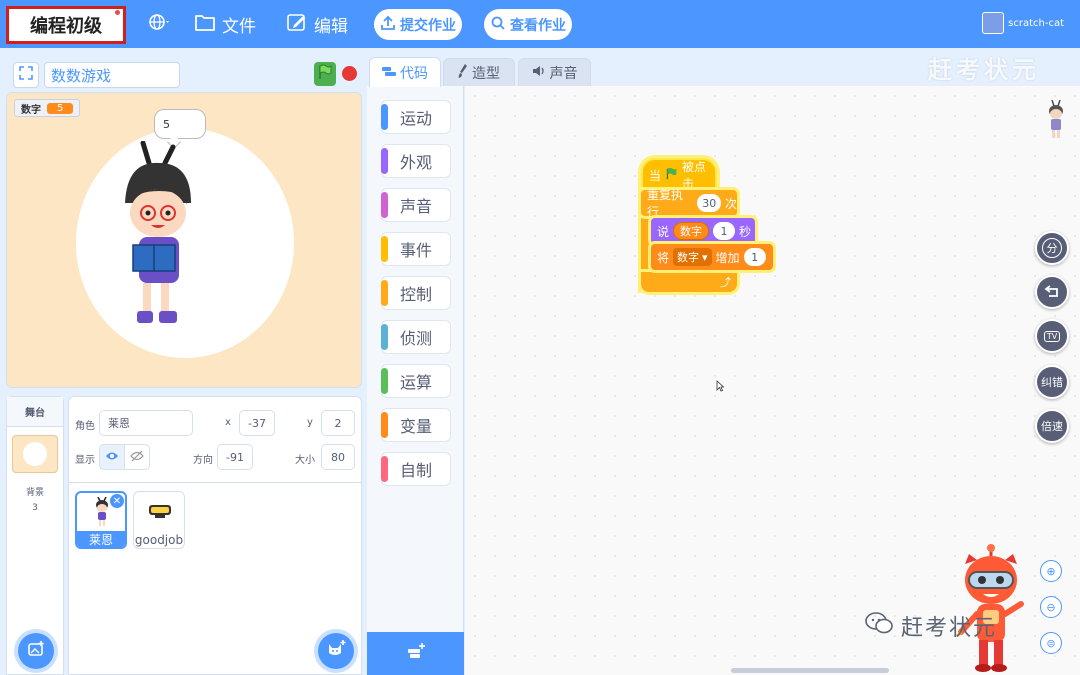 Image resolution: width=1080 pixels, height=675 pixels. What do you see at coordinates (720, 387) in the screenshot?
I see `mouse-cursor-icon` at bounding box center [720, 387].